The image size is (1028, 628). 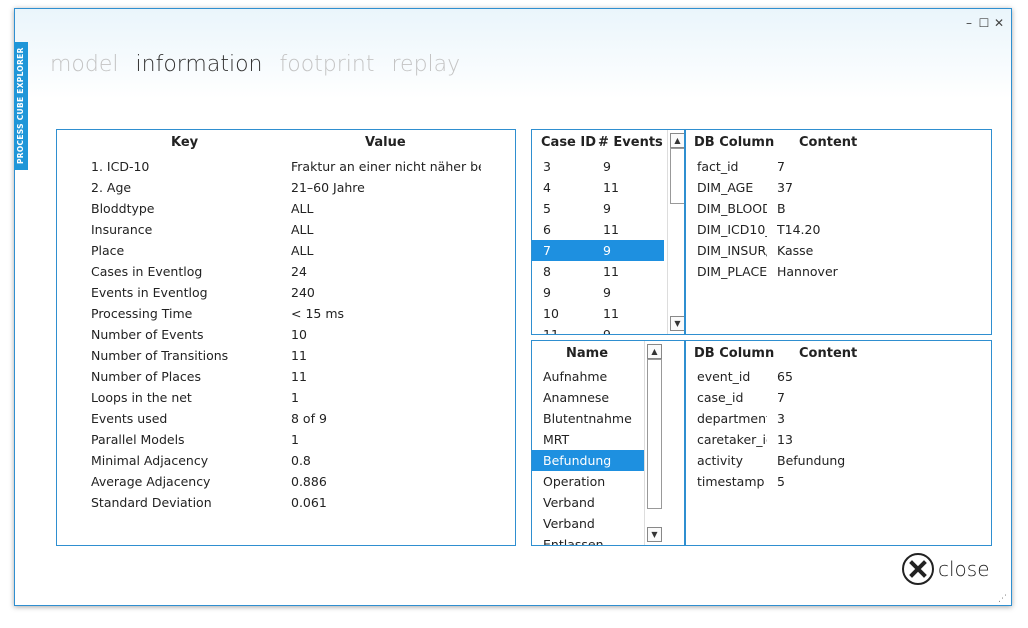 What do you see at coordinates (588, 439) in the screenshot?
I see `event-row: MRT` at bounding box center [588, 439].